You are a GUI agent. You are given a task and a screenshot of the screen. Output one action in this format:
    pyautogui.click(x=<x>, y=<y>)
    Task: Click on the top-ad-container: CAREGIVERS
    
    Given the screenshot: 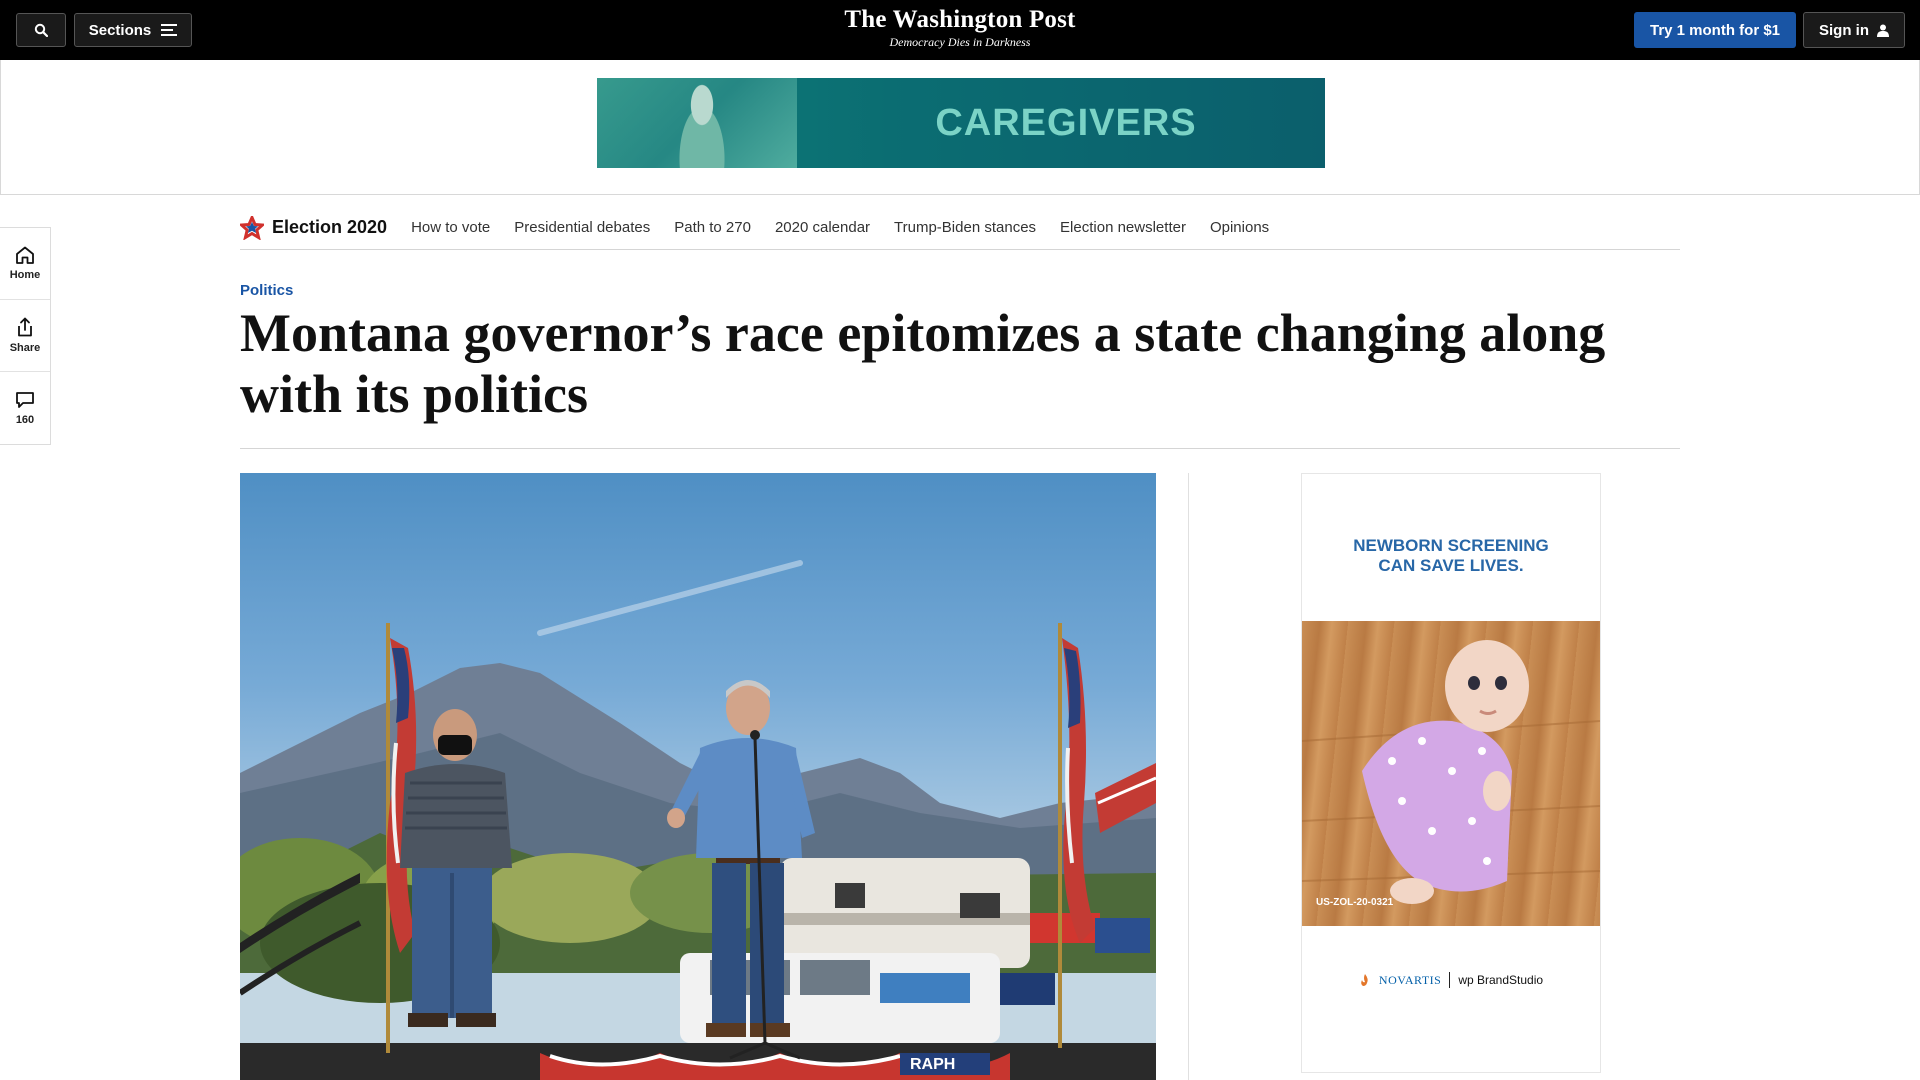 What is the action you would take?
    pyautogui.click(x=960, y=127)
    